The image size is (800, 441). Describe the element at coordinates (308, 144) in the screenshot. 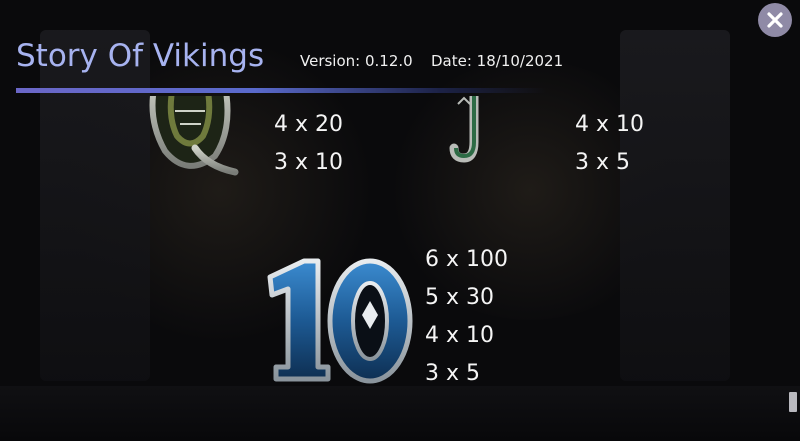

I see `q-payouts: 4 x 20 3 x 10` at that location.